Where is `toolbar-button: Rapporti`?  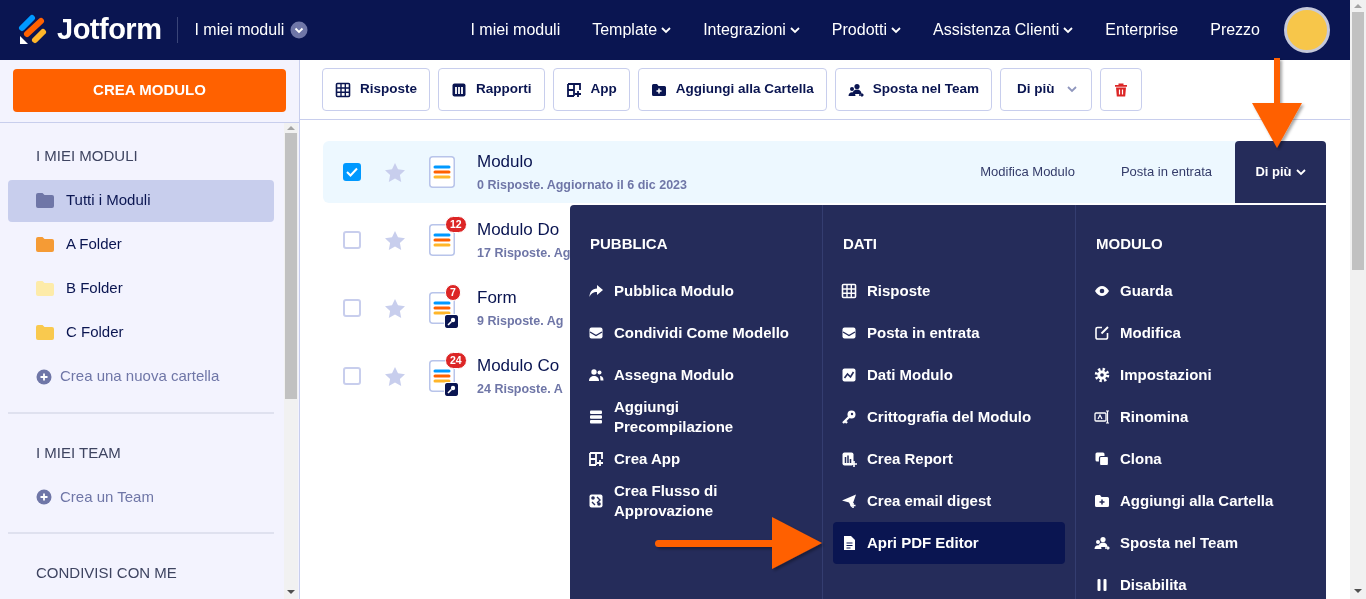 toolbar-button: Rapporti is located at coordinates (491, 89).